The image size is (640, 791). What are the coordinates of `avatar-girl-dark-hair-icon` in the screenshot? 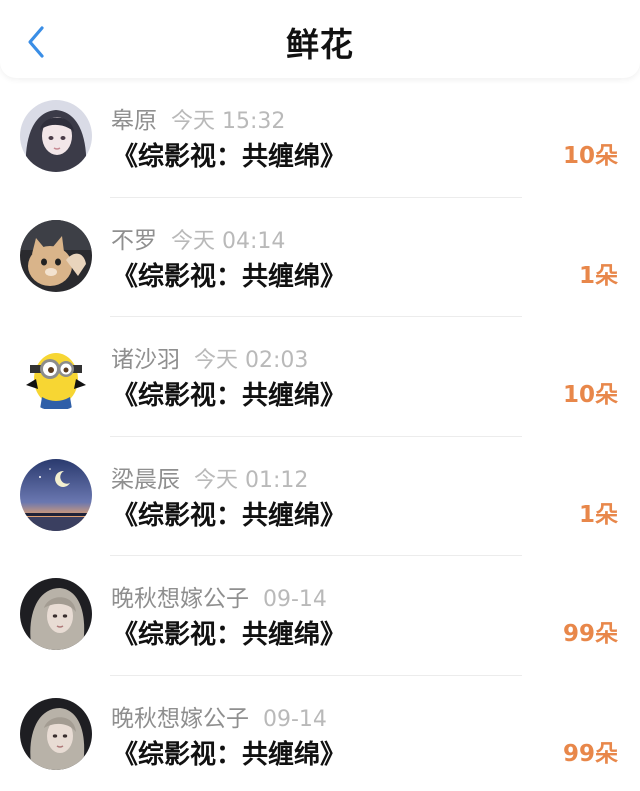 It's located at (56, 136).